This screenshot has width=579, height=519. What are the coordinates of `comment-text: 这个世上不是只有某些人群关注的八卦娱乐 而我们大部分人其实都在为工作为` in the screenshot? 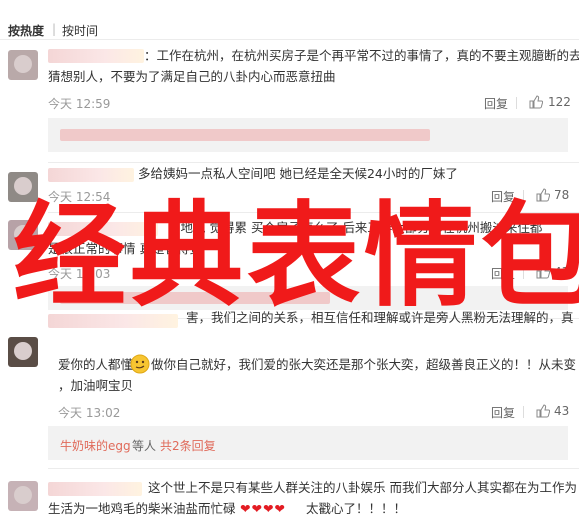 It's located at (362, 487).